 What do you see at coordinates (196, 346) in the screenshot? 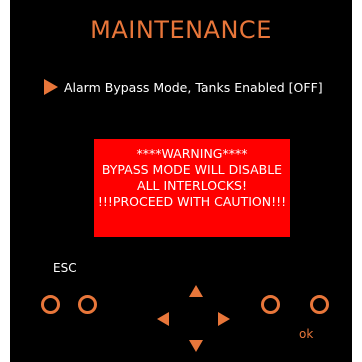
I see `arrow-down-icon` at bounding box center [196, 346].